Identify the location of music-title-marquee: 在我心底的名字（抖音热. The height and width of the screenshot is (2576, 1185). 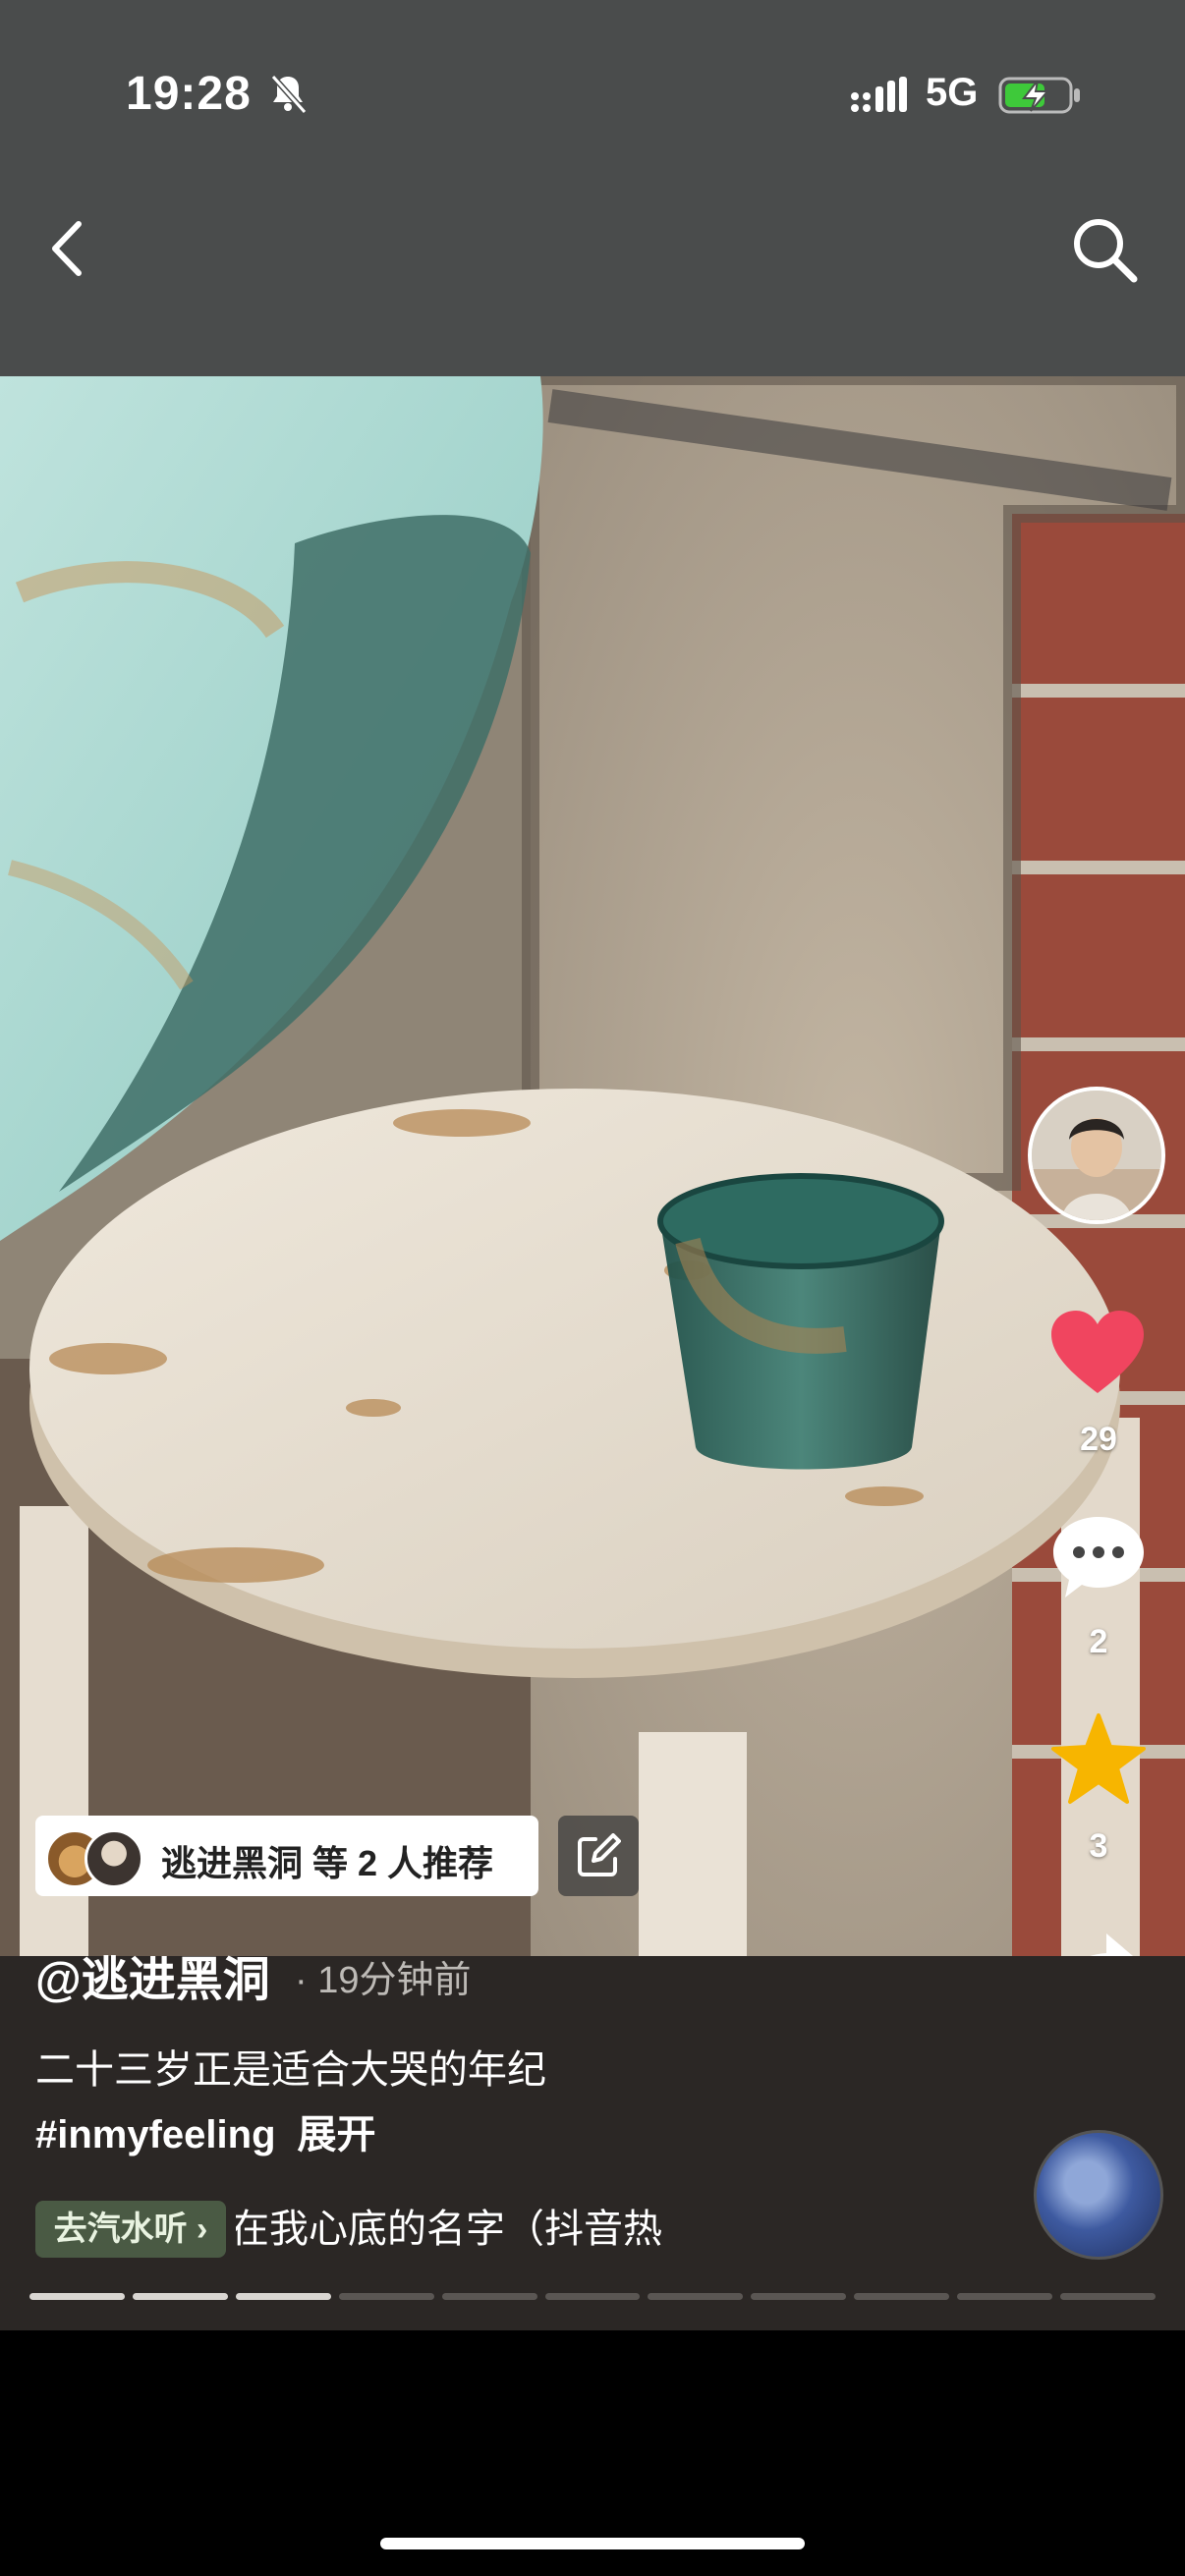
(478, 2229).